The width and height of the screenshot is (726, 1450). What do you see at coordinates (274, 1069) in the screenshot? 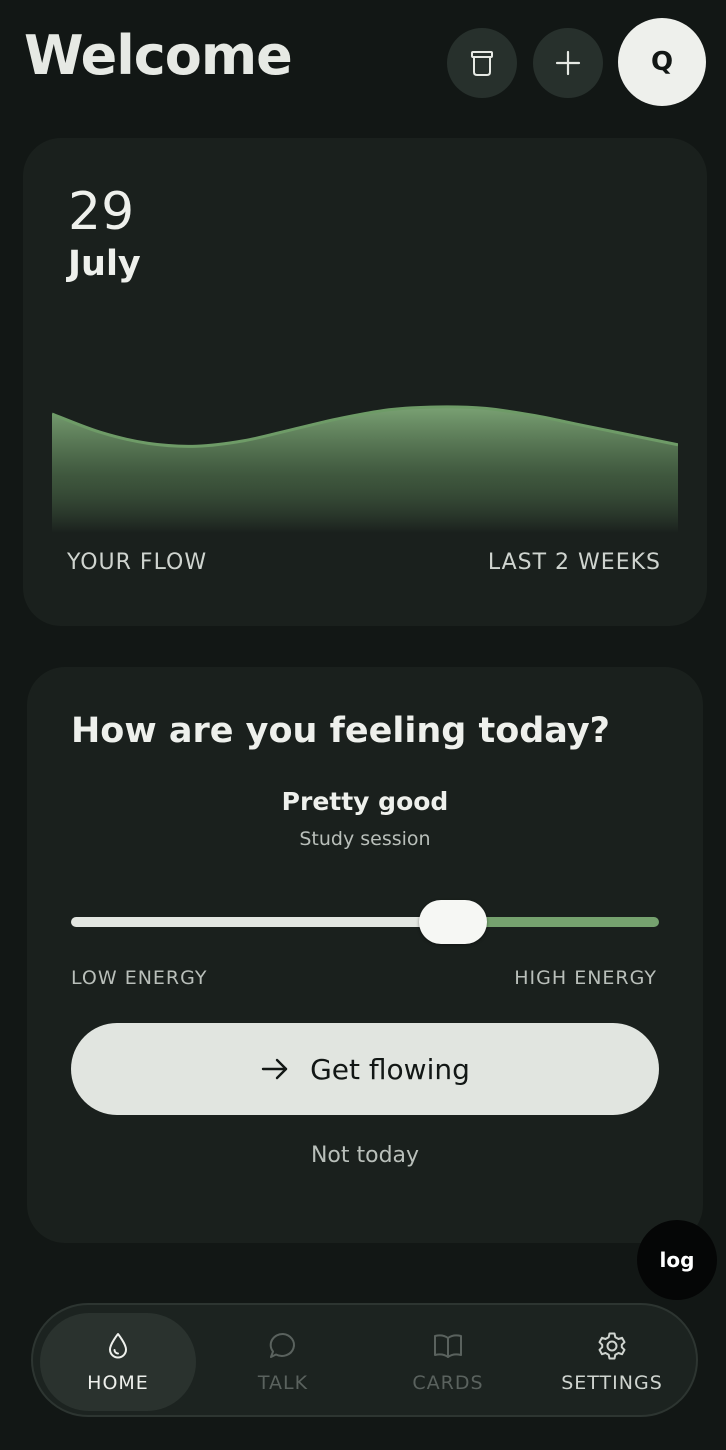
I see `arrow-right-icon` at bounding box center [274, 1069].